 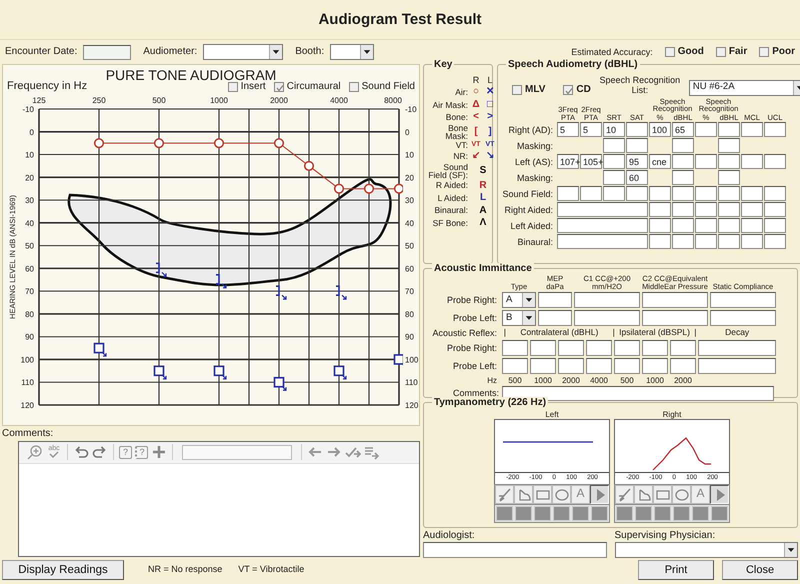 I want to click on checkbox-label: Sound Field, so click(x=388, y=87).